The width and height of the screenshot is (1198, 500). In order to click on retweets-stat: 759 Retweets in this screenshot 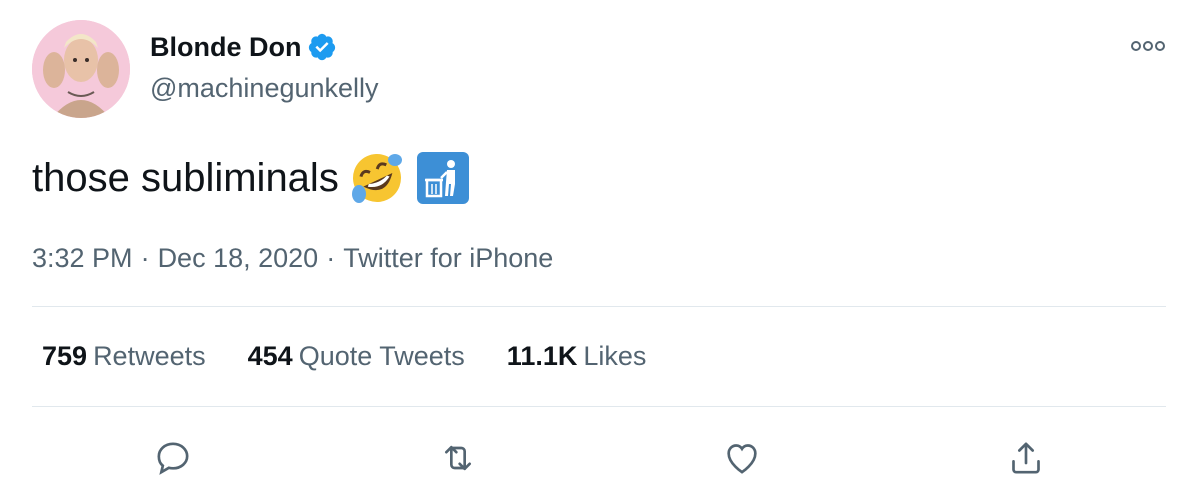, I will do `click(124, 356)`.